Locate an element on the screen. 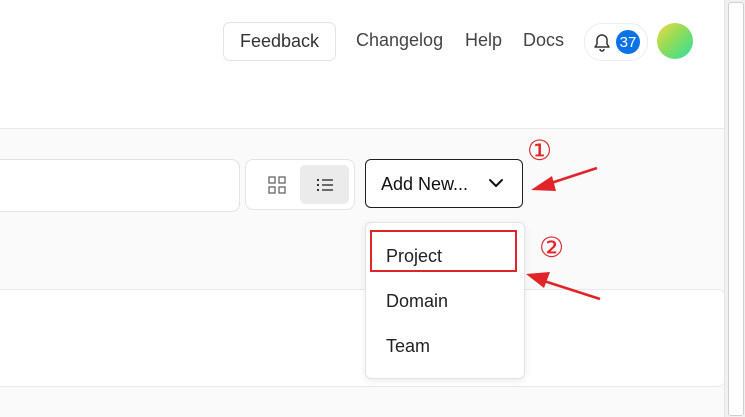 The width and height of the screenshot is (745, 417). scrollbar-thumb is located at coordinates (736, 209).